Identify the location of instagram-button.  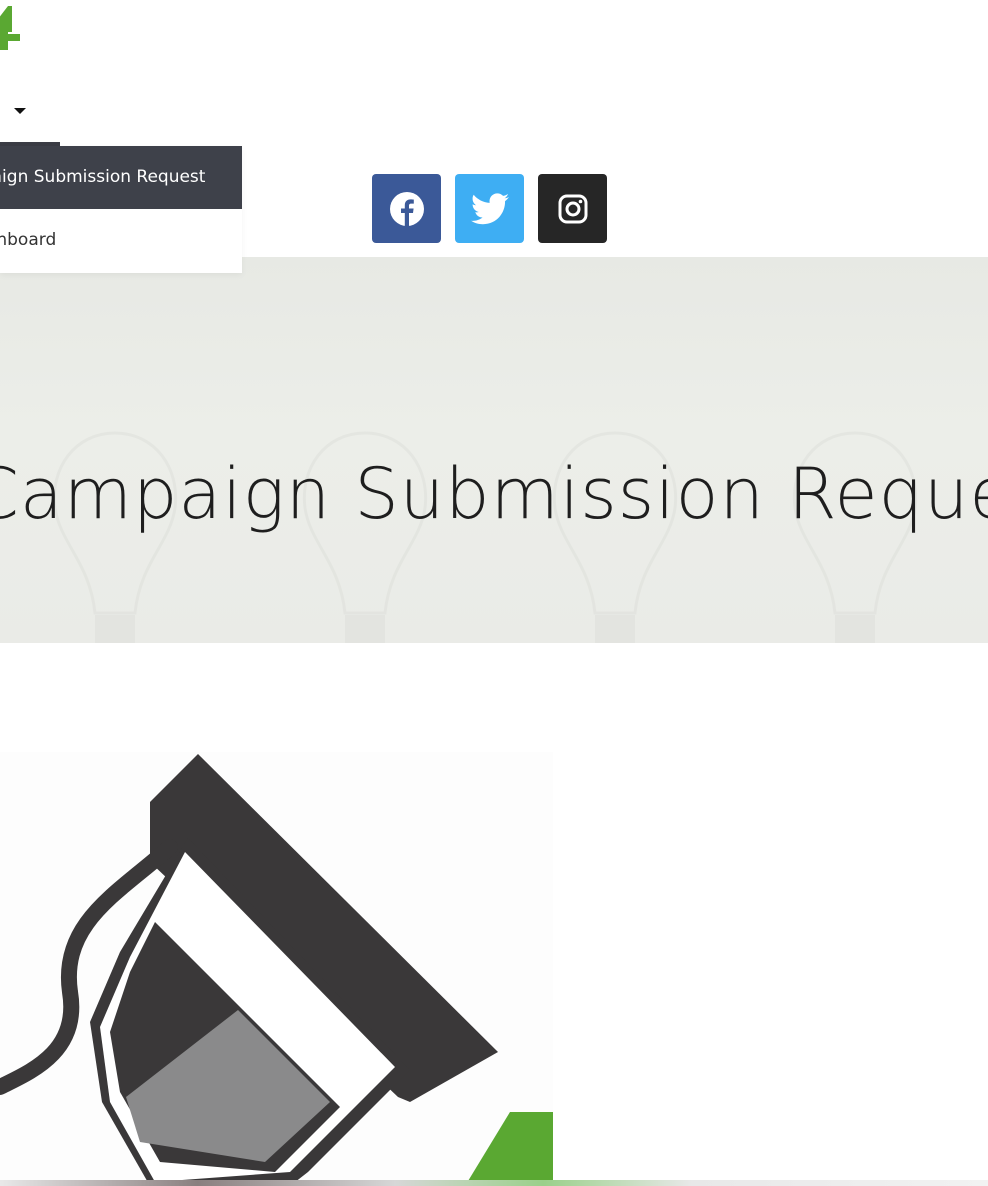
(572, 208).